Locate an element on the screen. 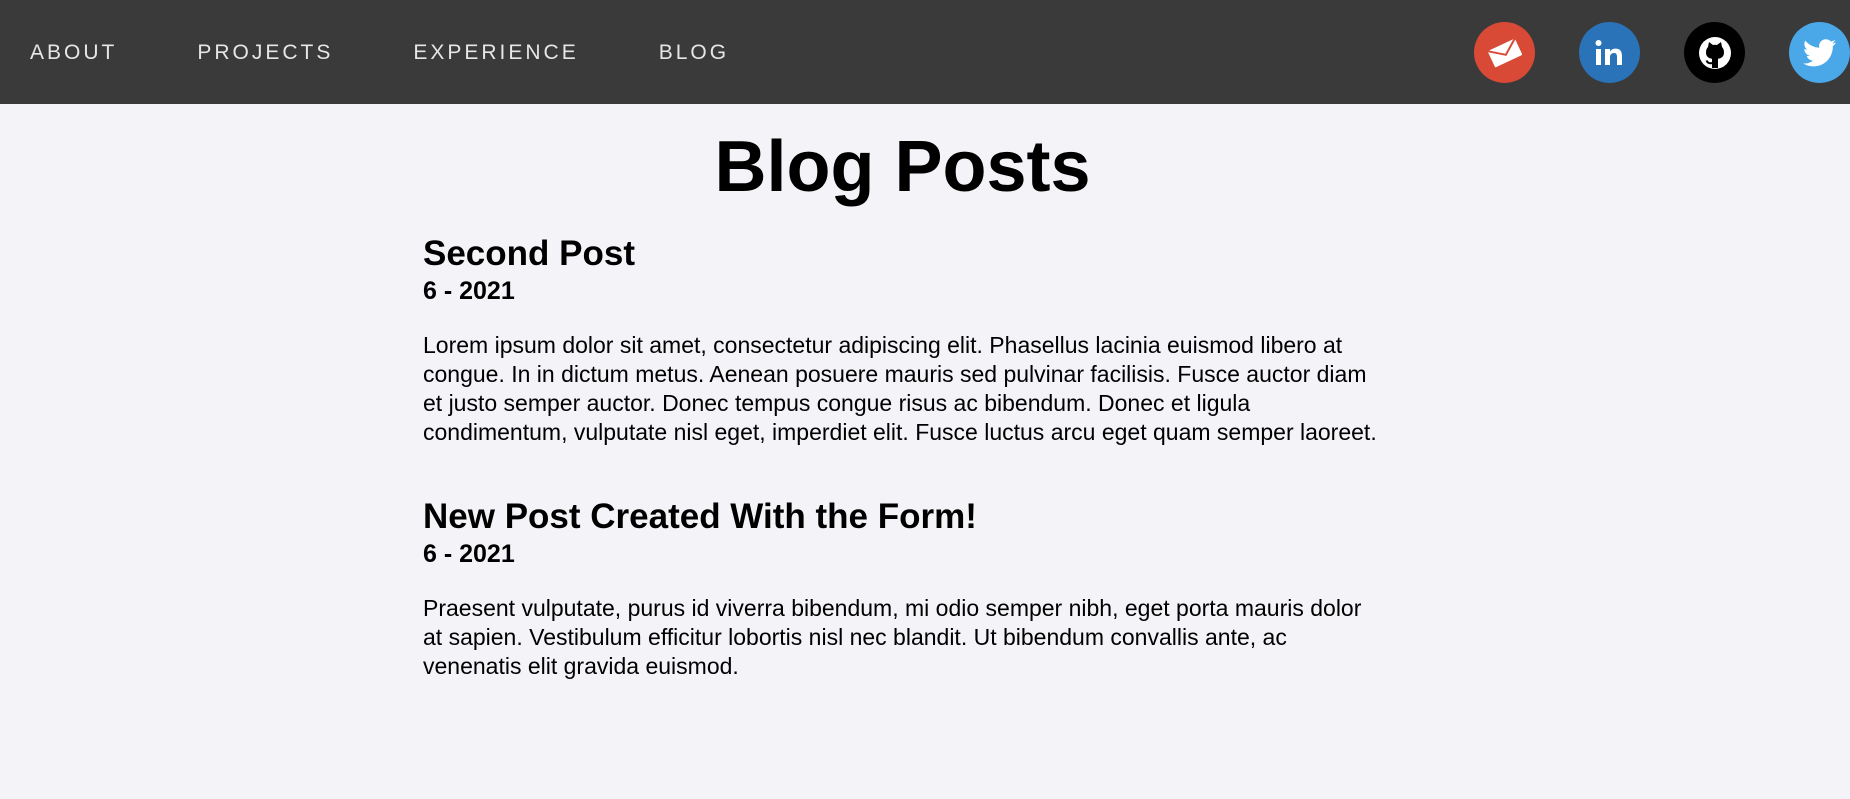 This screenshot has width=1850, height=799. nav-link-projects: PROJECTS is located at coordinates (265, 52).